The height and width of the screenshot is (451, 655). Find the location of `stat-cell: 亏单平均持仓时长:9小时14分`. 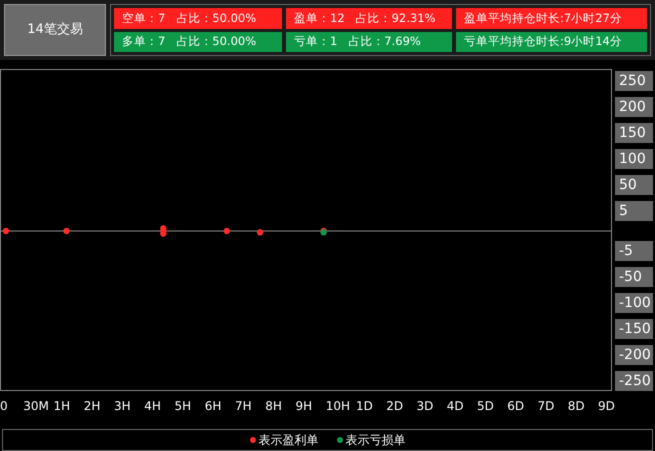

stat-cell: 亏单平均持仓时长:9小时14分 is located at coordinates (551, 42).